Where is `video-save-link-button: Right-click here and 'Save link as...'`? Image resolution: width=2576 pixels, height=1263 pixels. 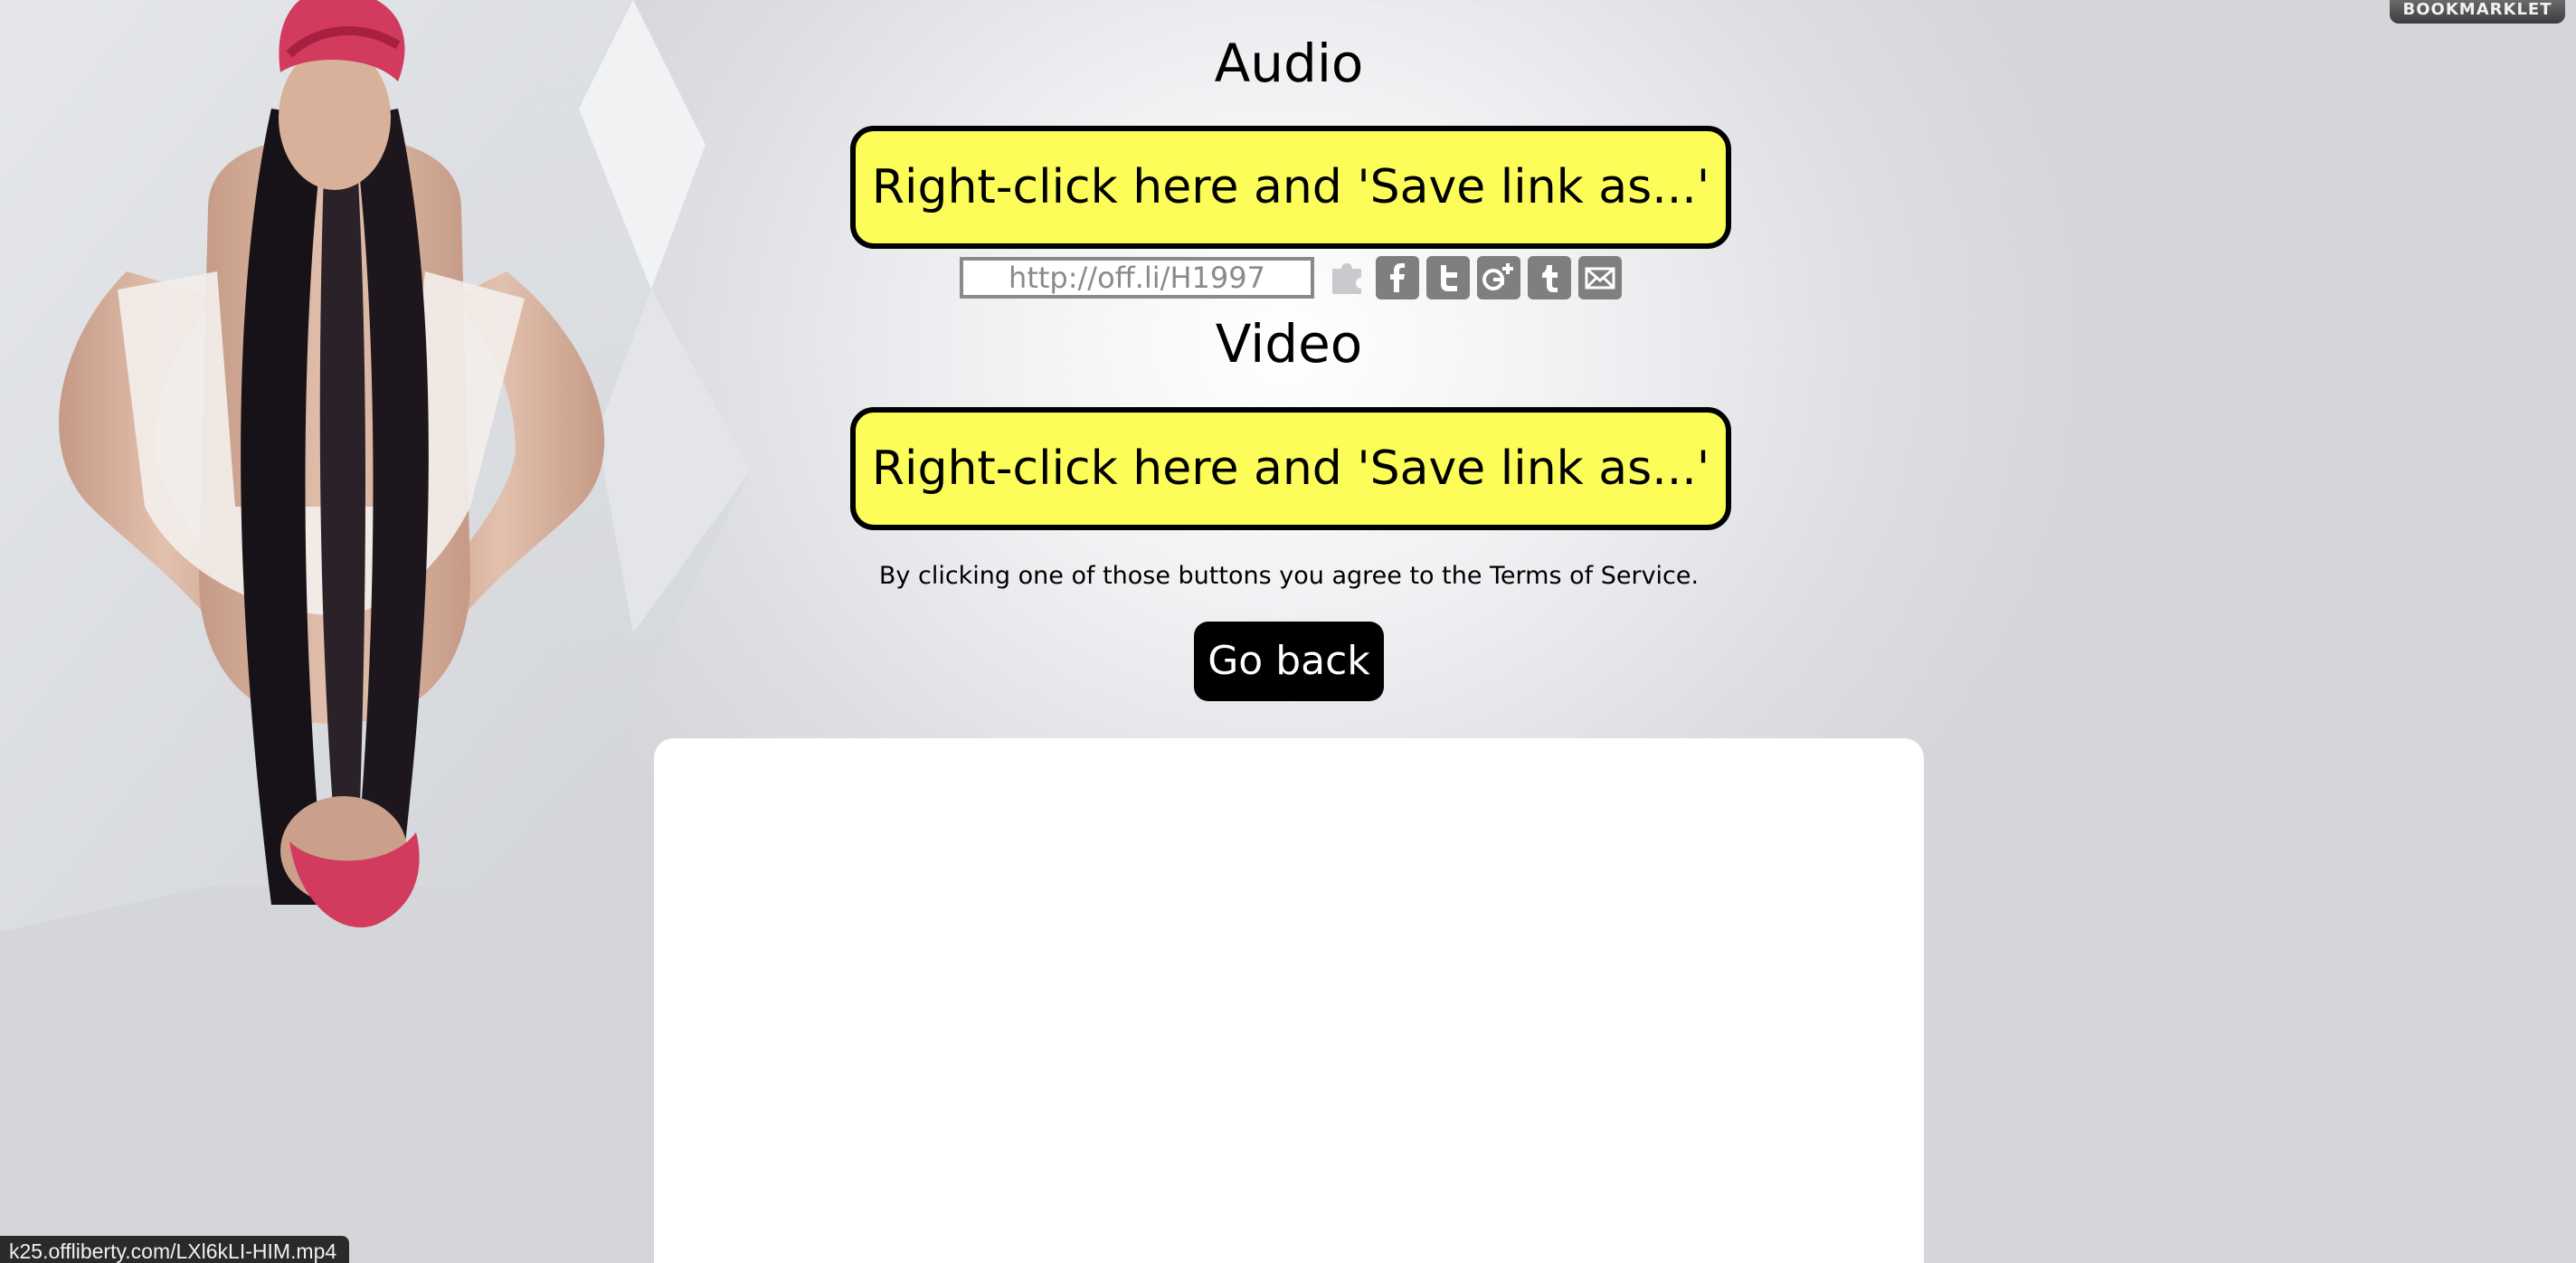 video-save-link-button: Right-click here and 'Save link as...' is located at coordinates (1291, 468).